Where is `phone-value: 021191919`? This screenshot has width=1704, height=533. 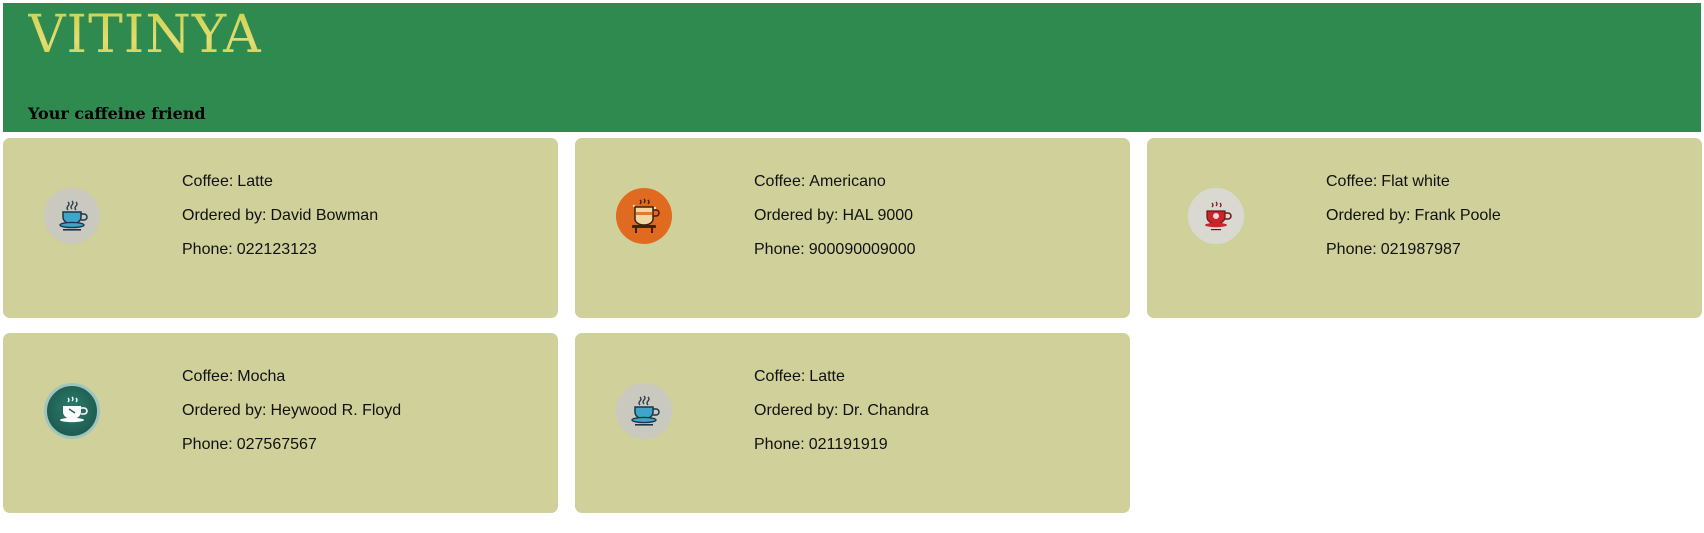 phone-value: 021191919 is located at coordinates (848, 444).